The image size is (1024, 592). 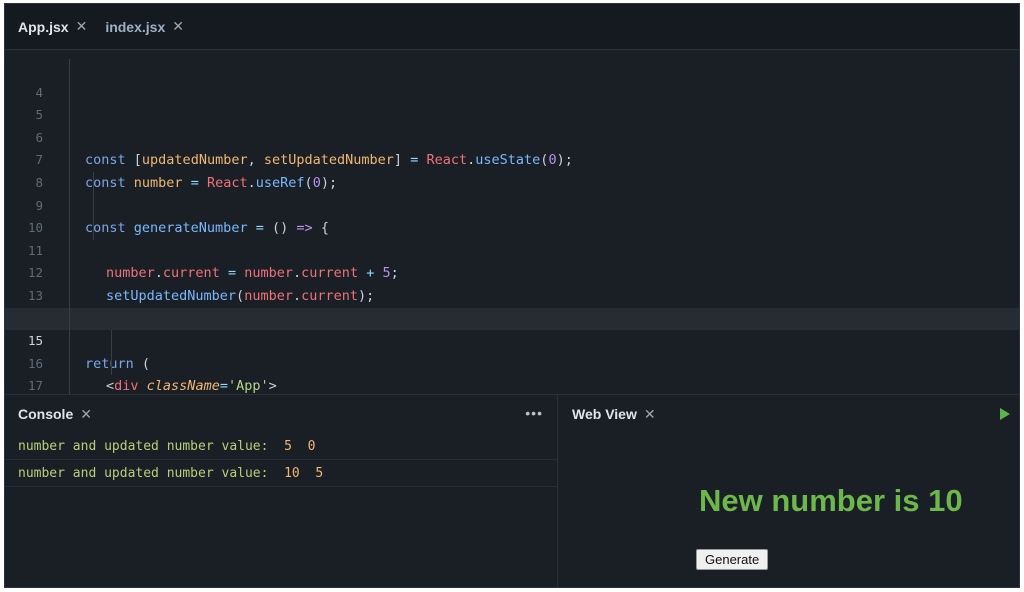 What do you see at coordinates (604, 414) in the screenshot?
I see `webview-title: Web View` at bounding box center [604, 414].